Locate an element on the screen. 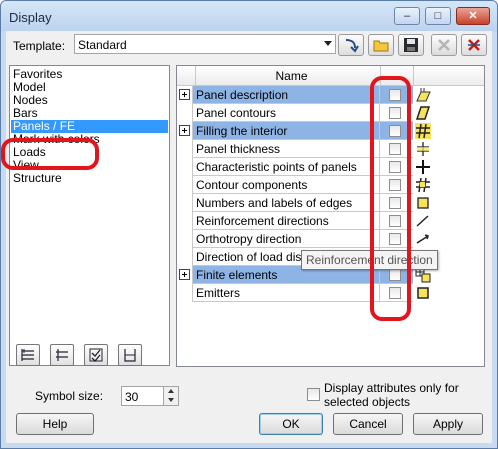 This screenshot has height=449, width=498. symbol-size-value: 30 is located at coordinates (132, 397).